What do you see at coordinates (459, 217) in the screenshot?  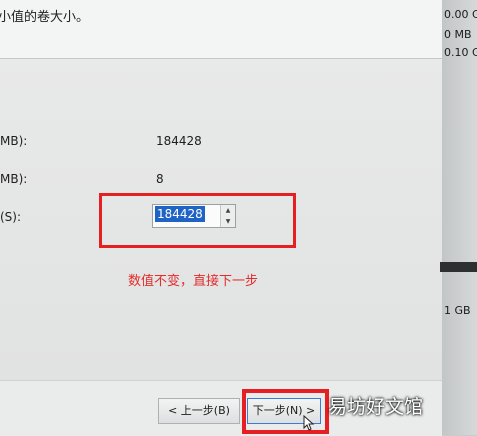 I see `background-disk-panel` at bounding box center [459, 217].